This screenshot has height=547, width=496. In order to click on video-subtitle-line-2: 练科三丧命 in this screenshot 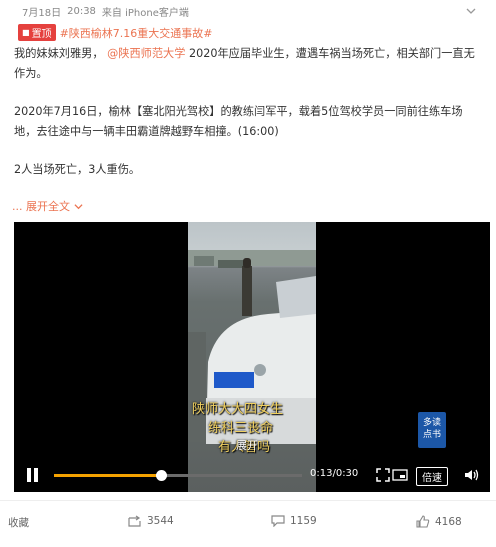, I will do `click(241, 428)`.